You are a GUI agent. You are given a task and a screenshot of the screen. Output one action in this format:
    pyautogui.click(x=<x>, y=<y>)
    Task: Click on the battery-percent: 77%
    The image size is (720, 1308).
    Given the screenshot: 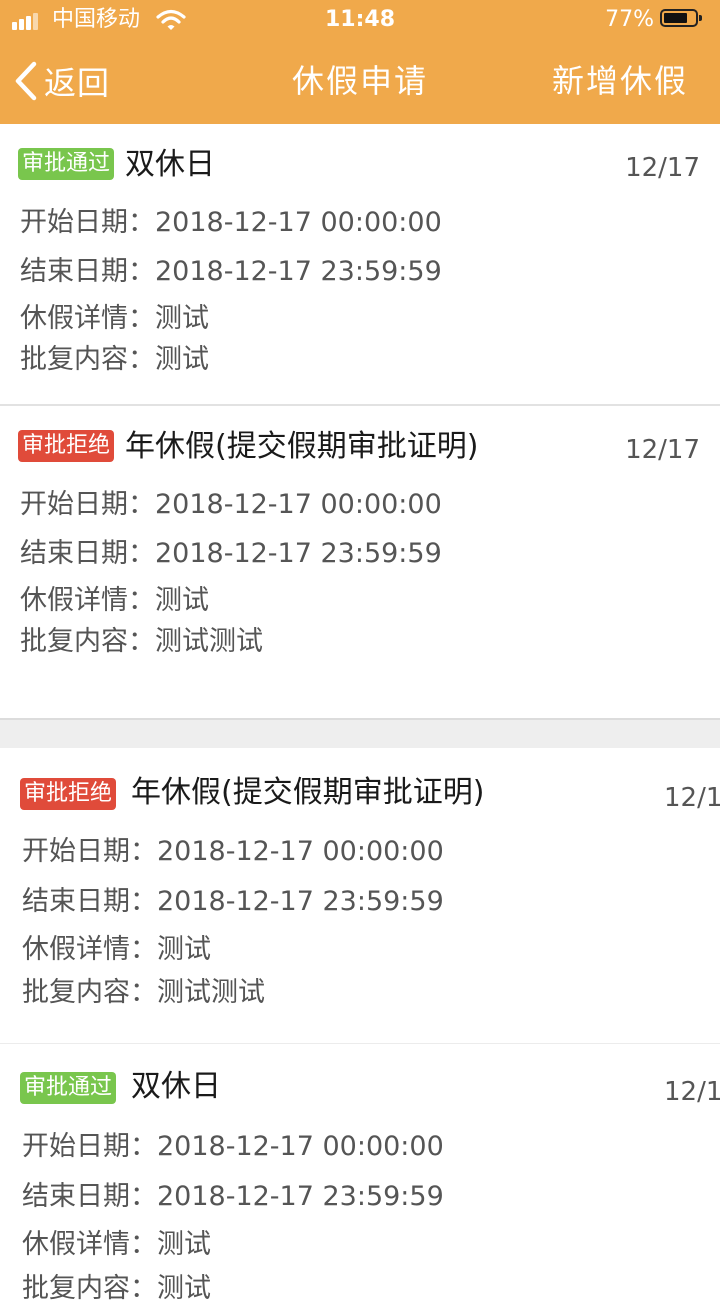 What is the action you would take?
    pyautogui.click(x=629, y=19)
    